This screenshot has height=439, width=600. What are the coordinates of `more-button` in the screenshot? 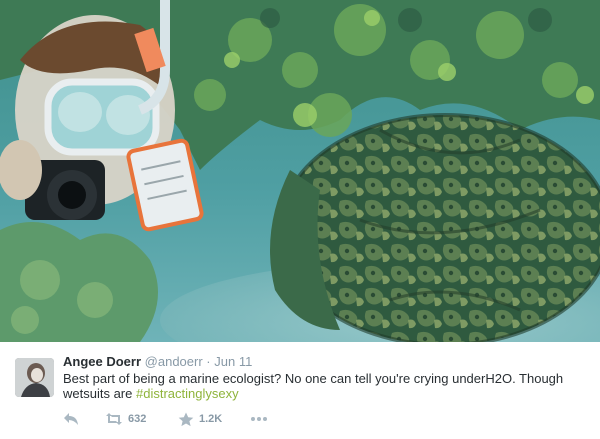 It's located at (259, 419).